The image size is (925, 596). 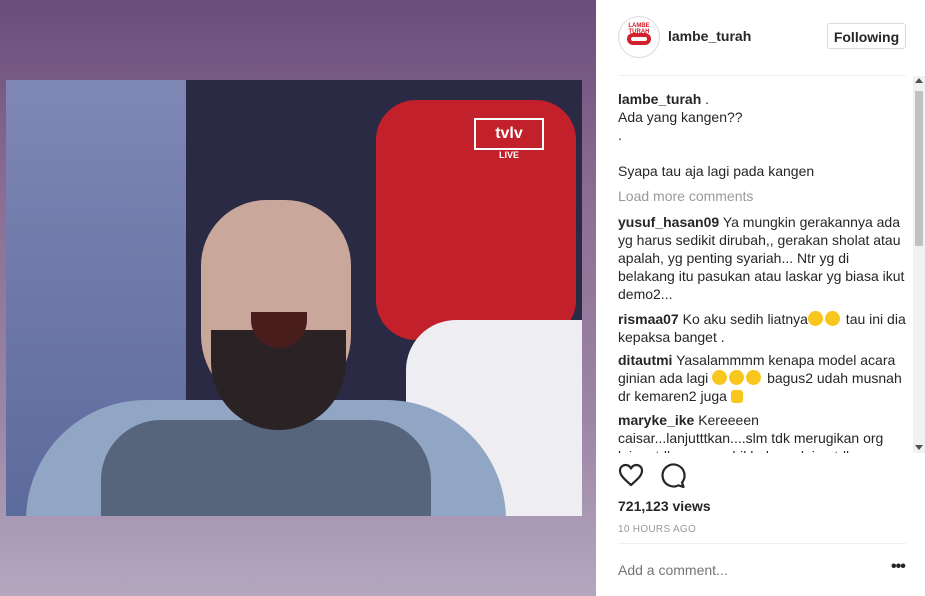 What do you see at coordinates (736, 396) in the screenshot?
I see `thumbs-down-icon` at bounding box center [736, 396].